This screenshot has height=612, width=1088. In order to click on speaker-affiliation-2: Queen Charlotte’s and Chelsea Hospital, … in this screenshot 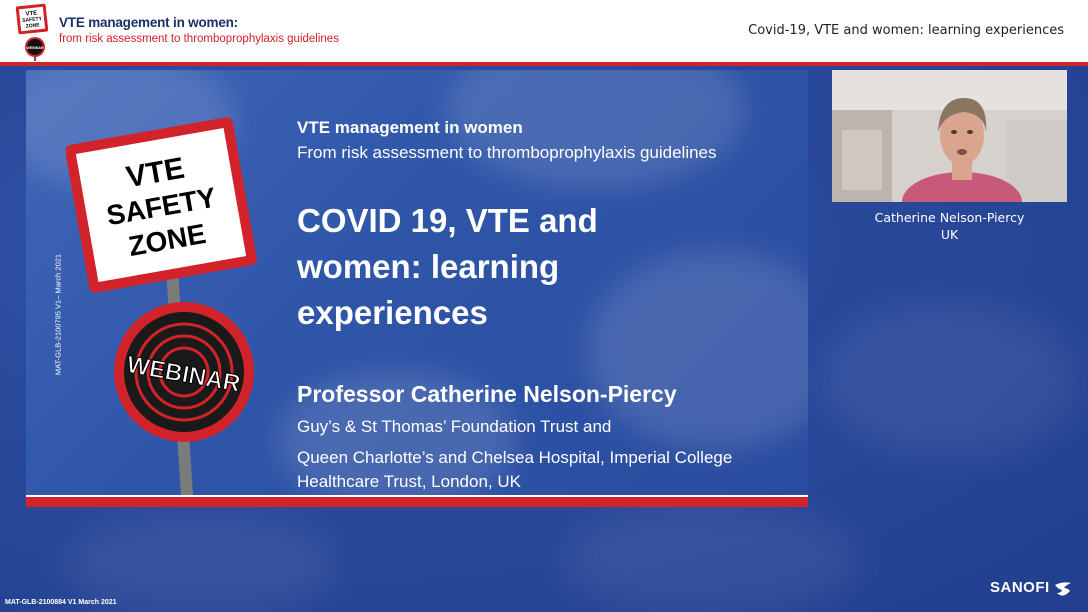, I will do `click(515, 469)`.